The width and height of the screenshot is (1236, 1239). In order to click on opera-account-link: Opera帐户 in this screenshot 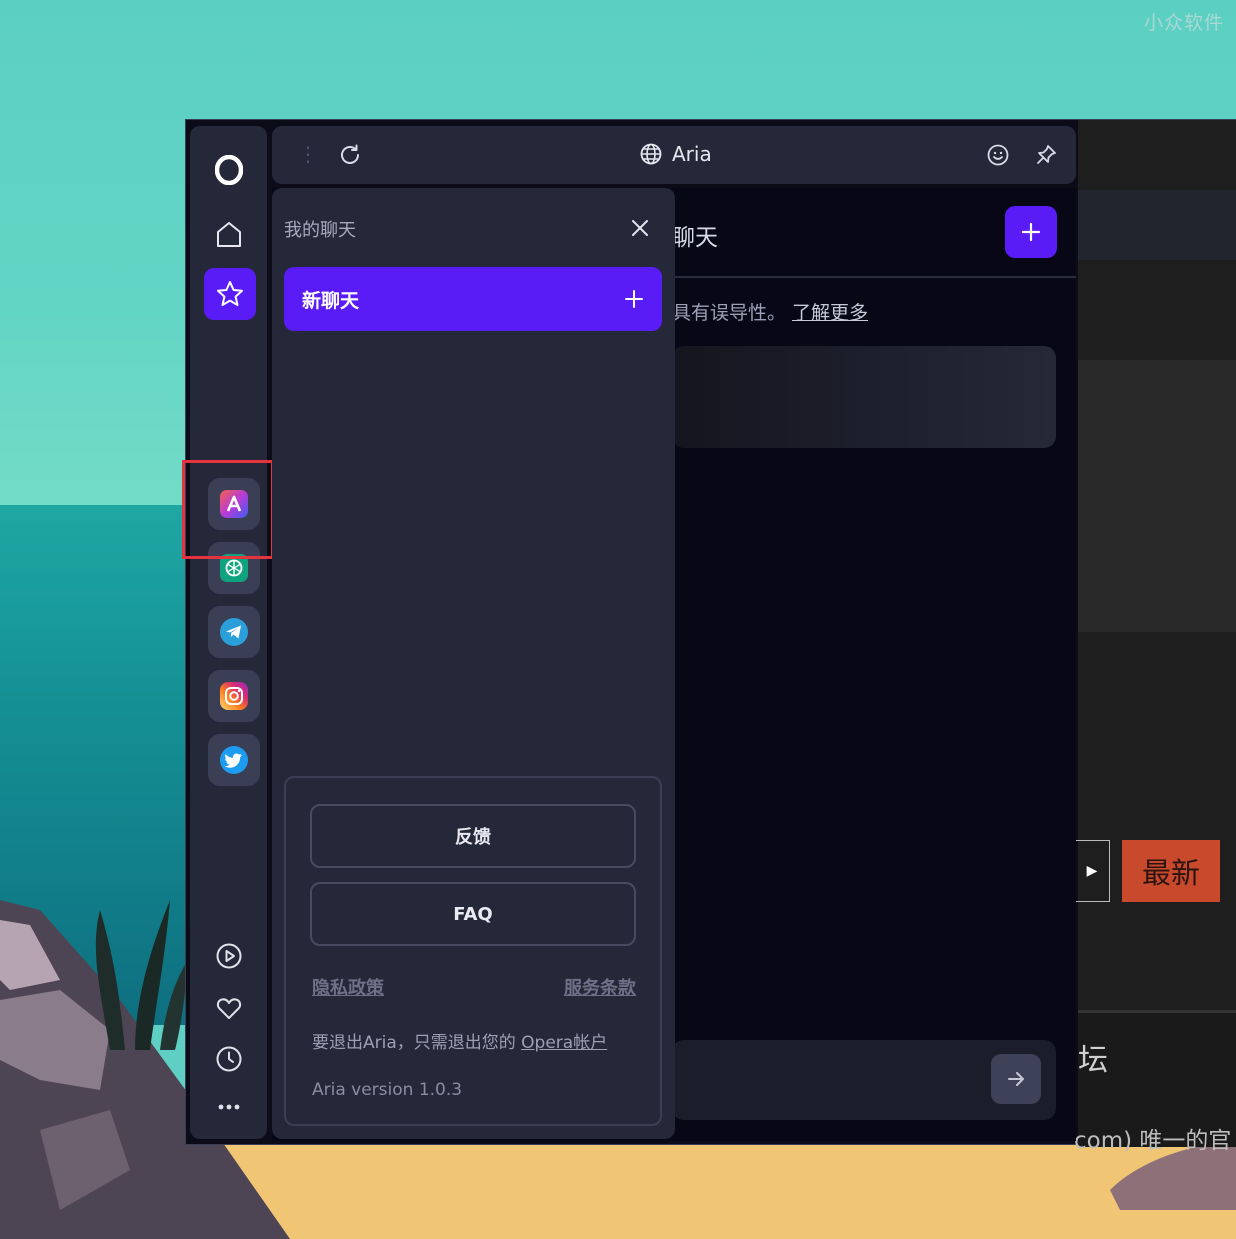, I will do `click(564, 1043)`.